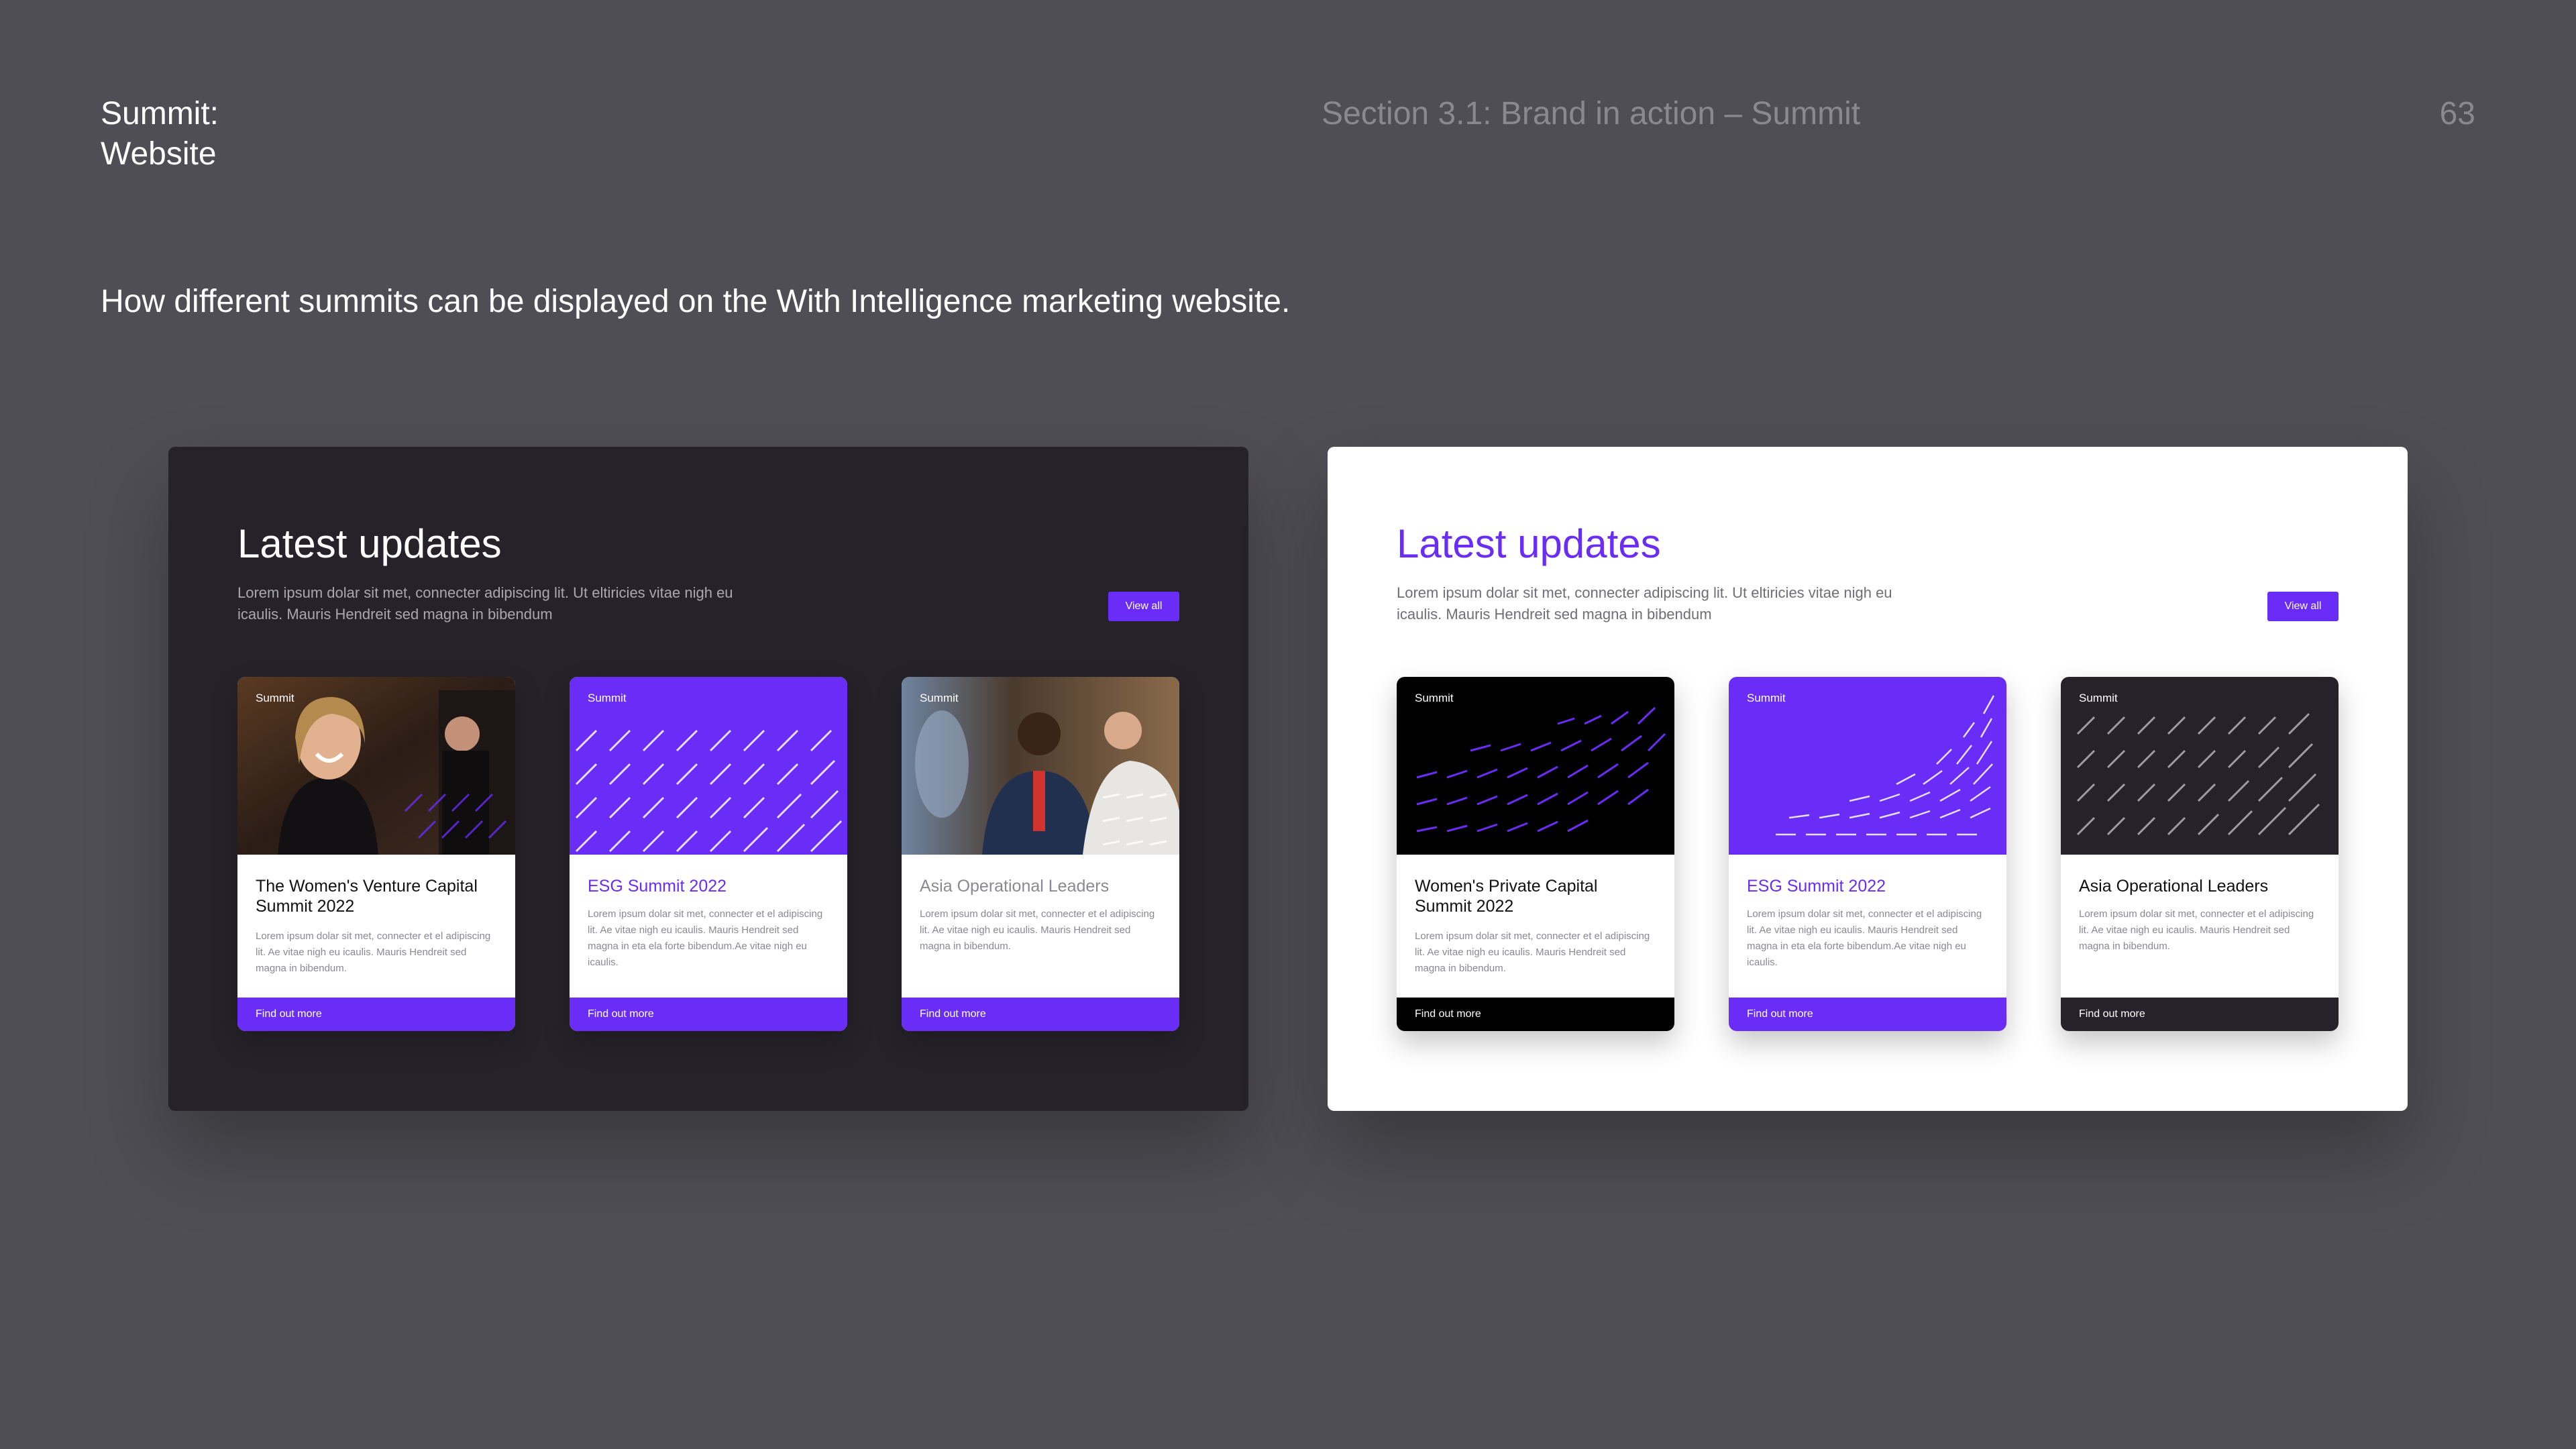 This screenshot has width=2576, height=1449. Describe the element at coordinates (2457, 113) in the screenshot. I see `page-number: 63` at that location.